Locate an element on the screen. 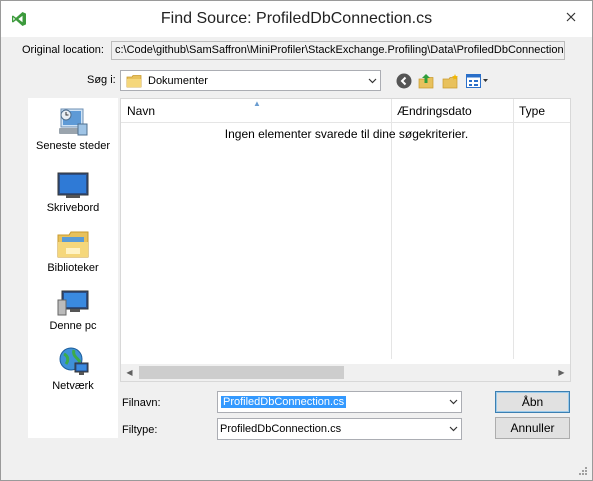 The image size is (593, 481). libraries-icon is located at coordinates (73, 244).